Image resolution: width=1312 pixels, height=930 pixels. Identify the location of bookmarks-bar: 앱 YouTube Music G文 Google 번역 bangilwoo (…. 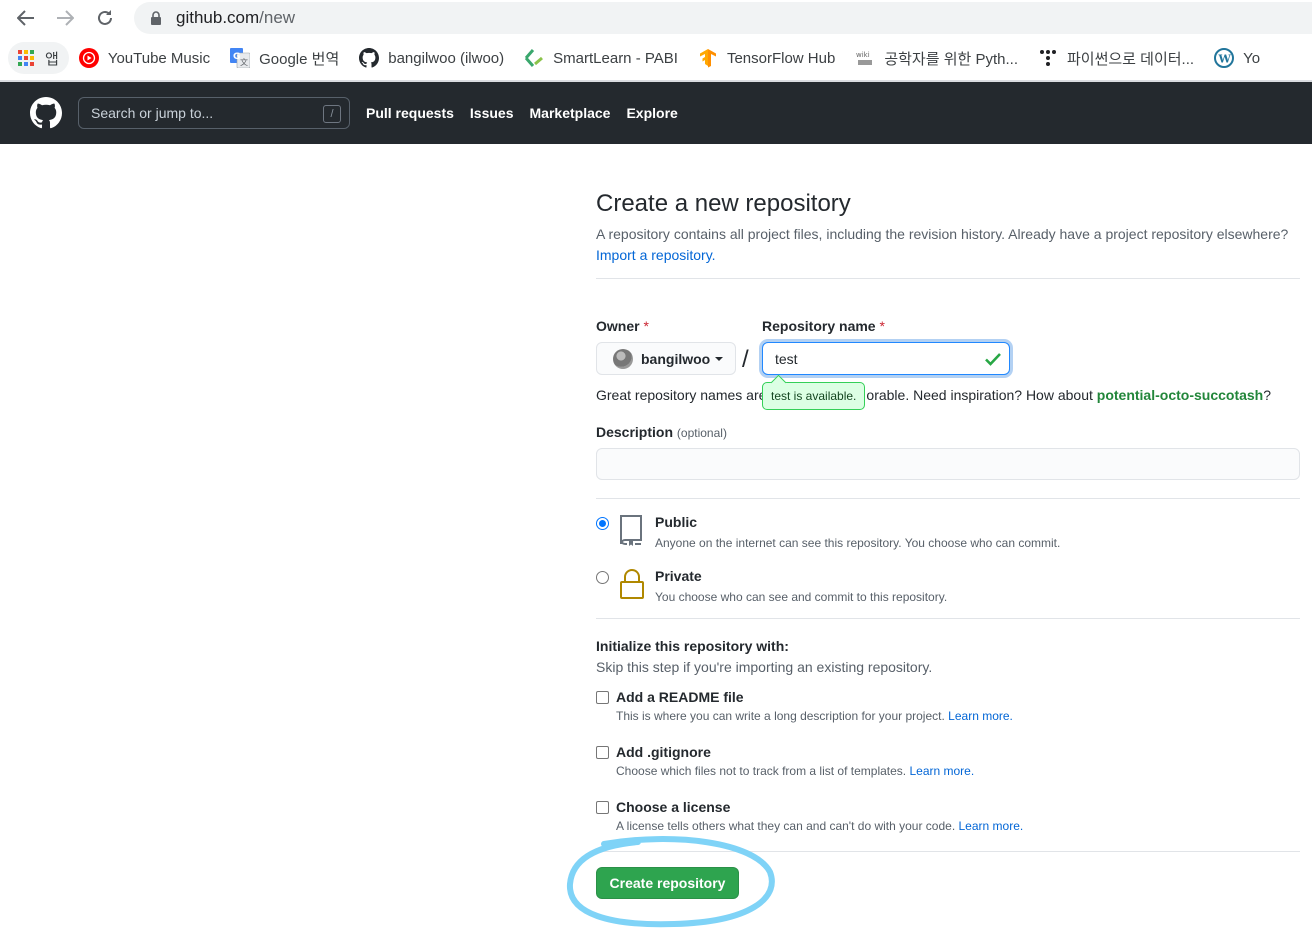
(656, 58).